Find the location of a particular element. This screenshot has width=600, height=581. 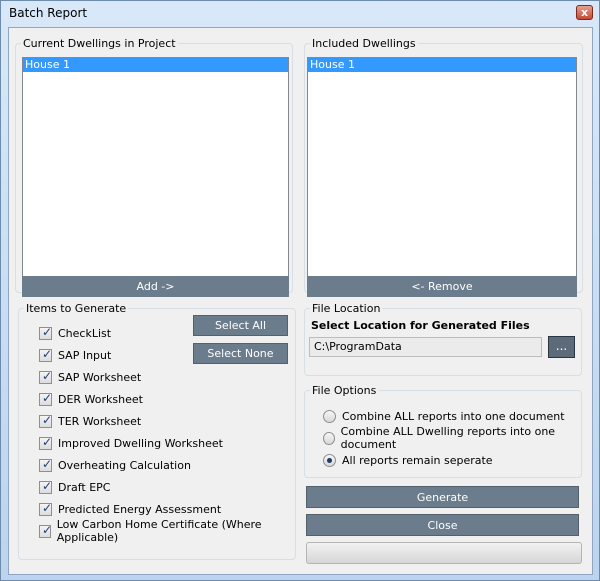

remove-button: <- Remove is located at coordinates (442, 286).